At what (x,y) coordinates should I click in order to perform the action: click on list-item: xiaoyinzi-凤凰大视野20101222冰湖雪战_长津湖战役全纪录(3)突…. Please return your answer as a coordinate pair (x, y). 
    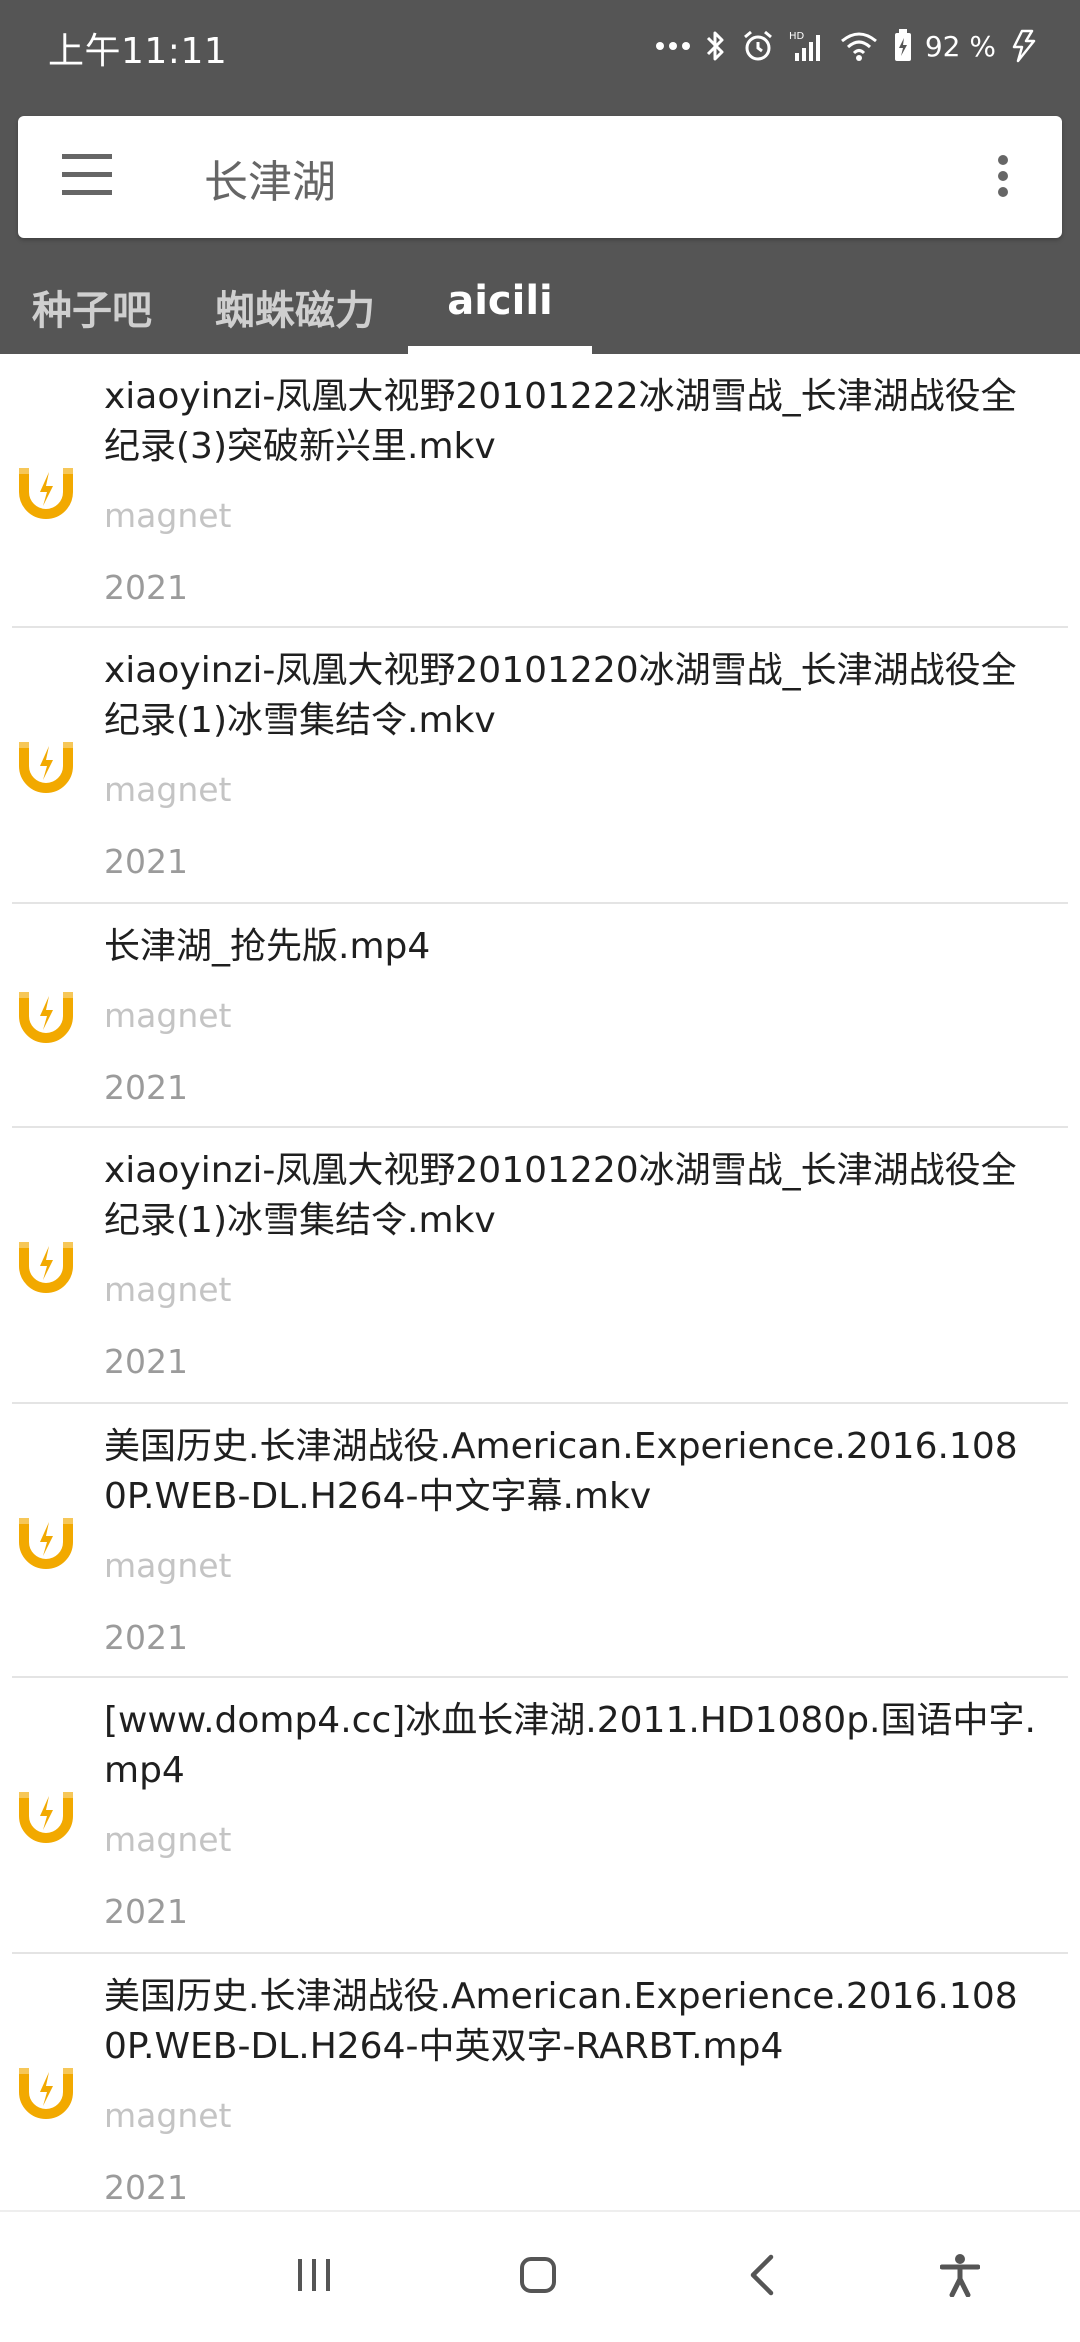
    Looking at the image, I should click on (540, 491).